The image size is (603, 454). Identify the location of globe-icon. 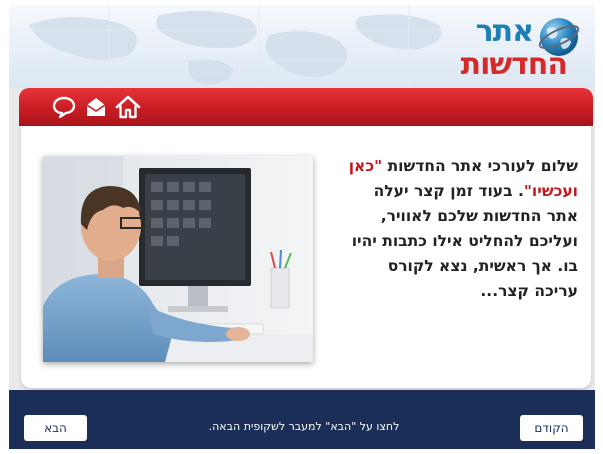
(559, 37).